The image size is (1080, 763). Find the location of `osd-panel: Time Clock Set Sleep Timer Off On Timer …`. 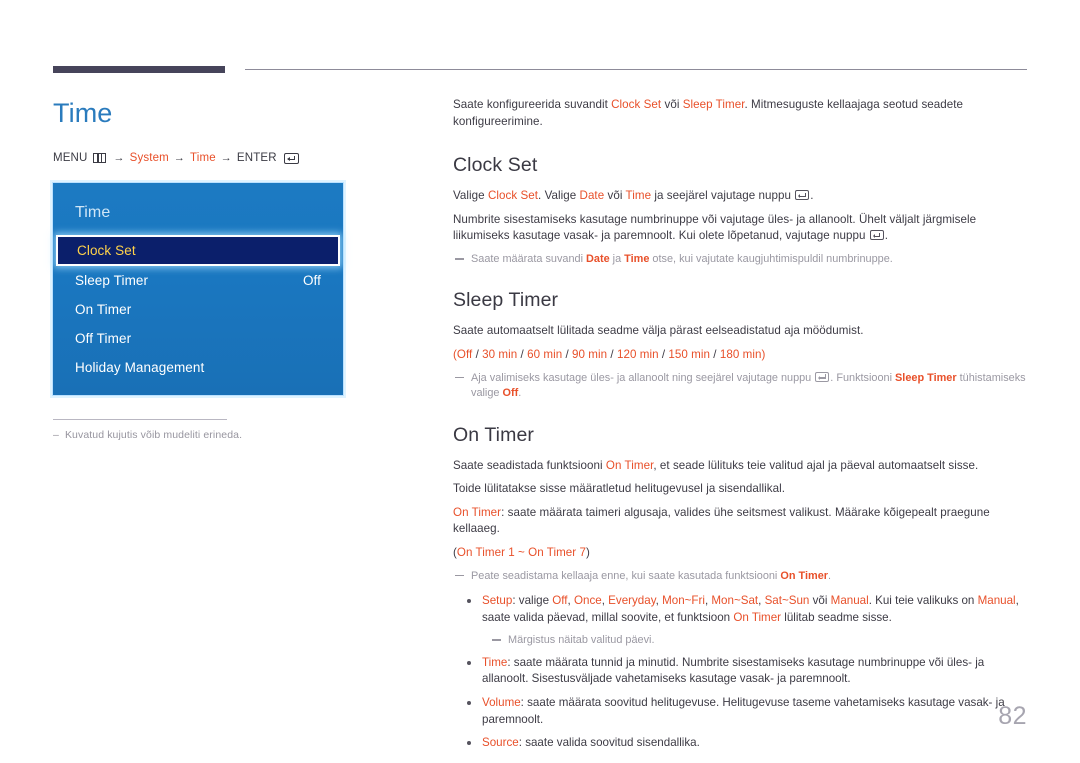

osd-panel: Time Clock Set Sleep Timer Off On Timer … is located at coordinates (198, 289).